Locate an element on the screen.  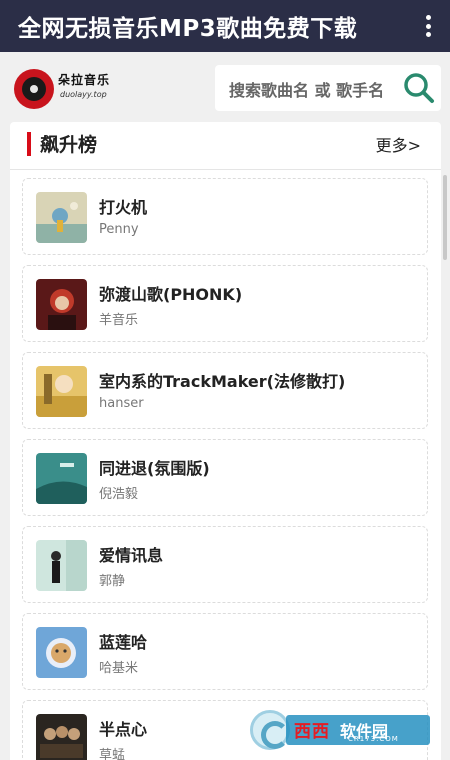
scrollbar is located at coordinates (445, 217).